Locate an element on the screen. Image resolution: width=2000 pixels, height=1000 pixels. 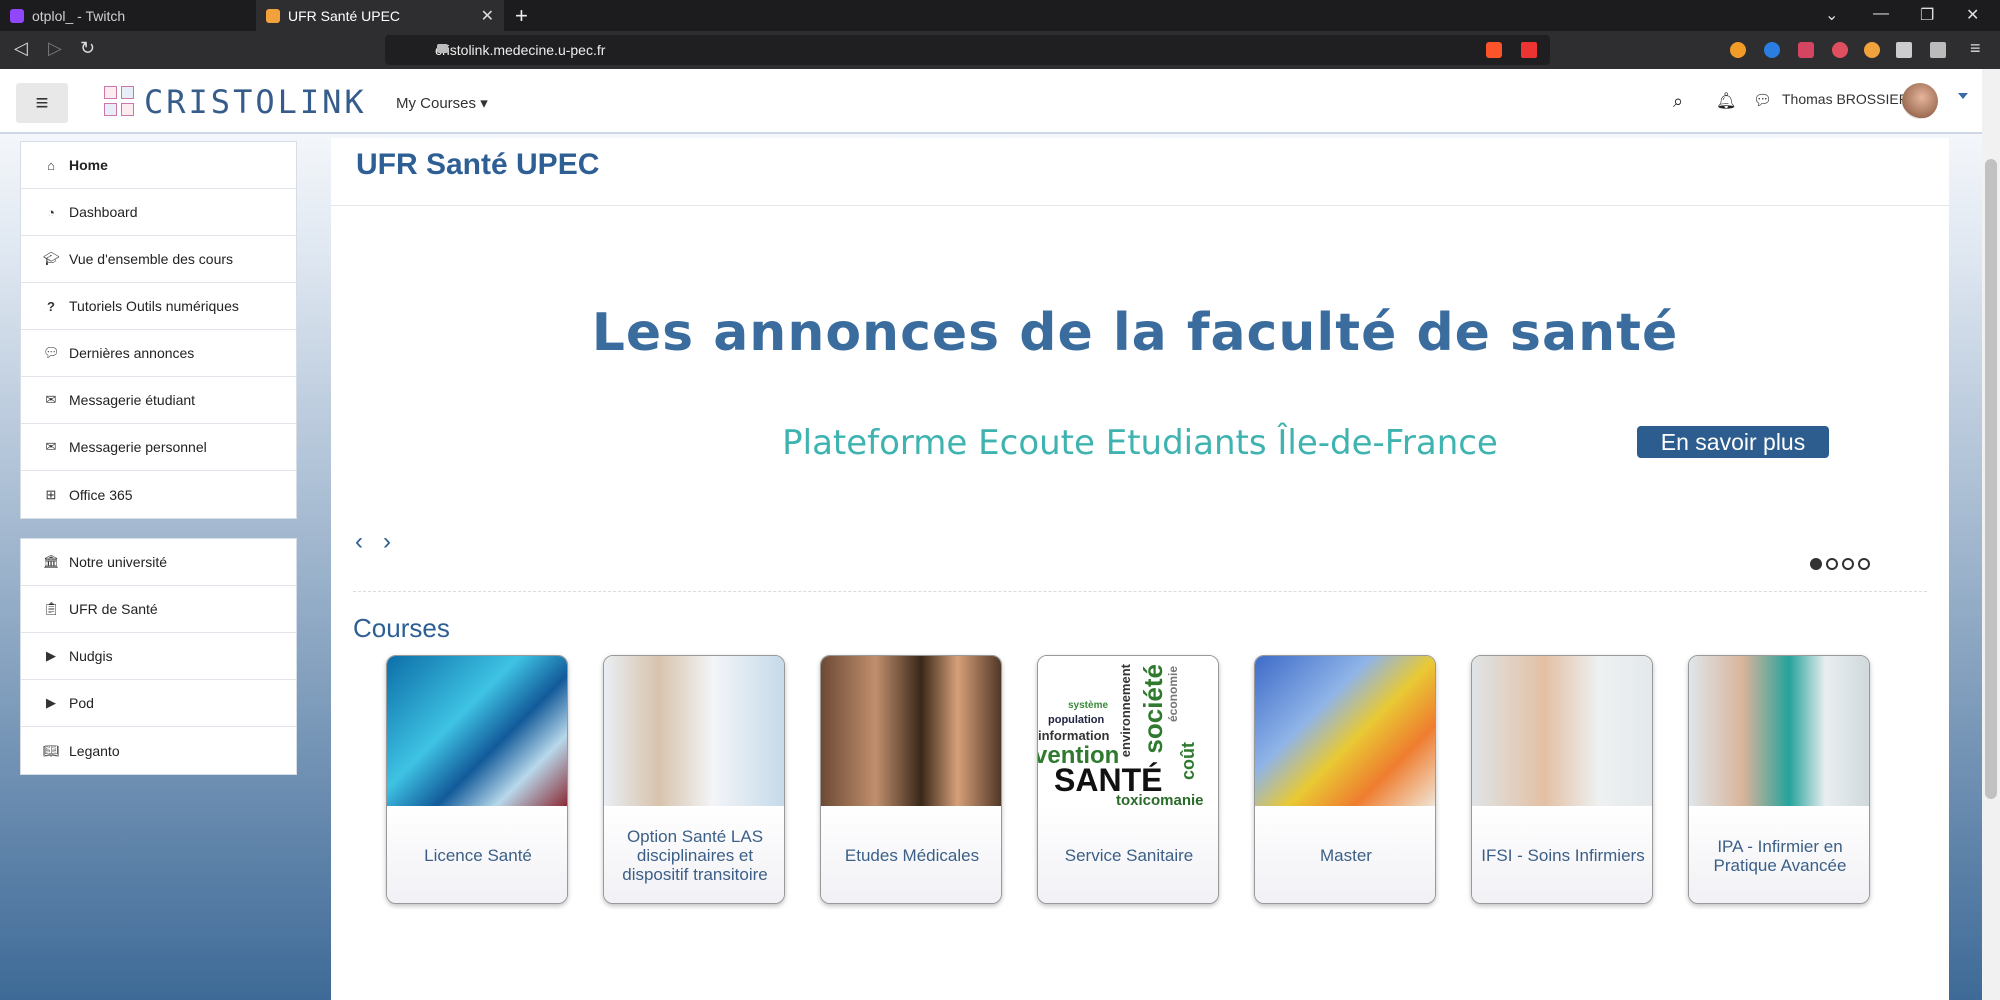
site-favicon-icon is located at coordinates (273, 15).